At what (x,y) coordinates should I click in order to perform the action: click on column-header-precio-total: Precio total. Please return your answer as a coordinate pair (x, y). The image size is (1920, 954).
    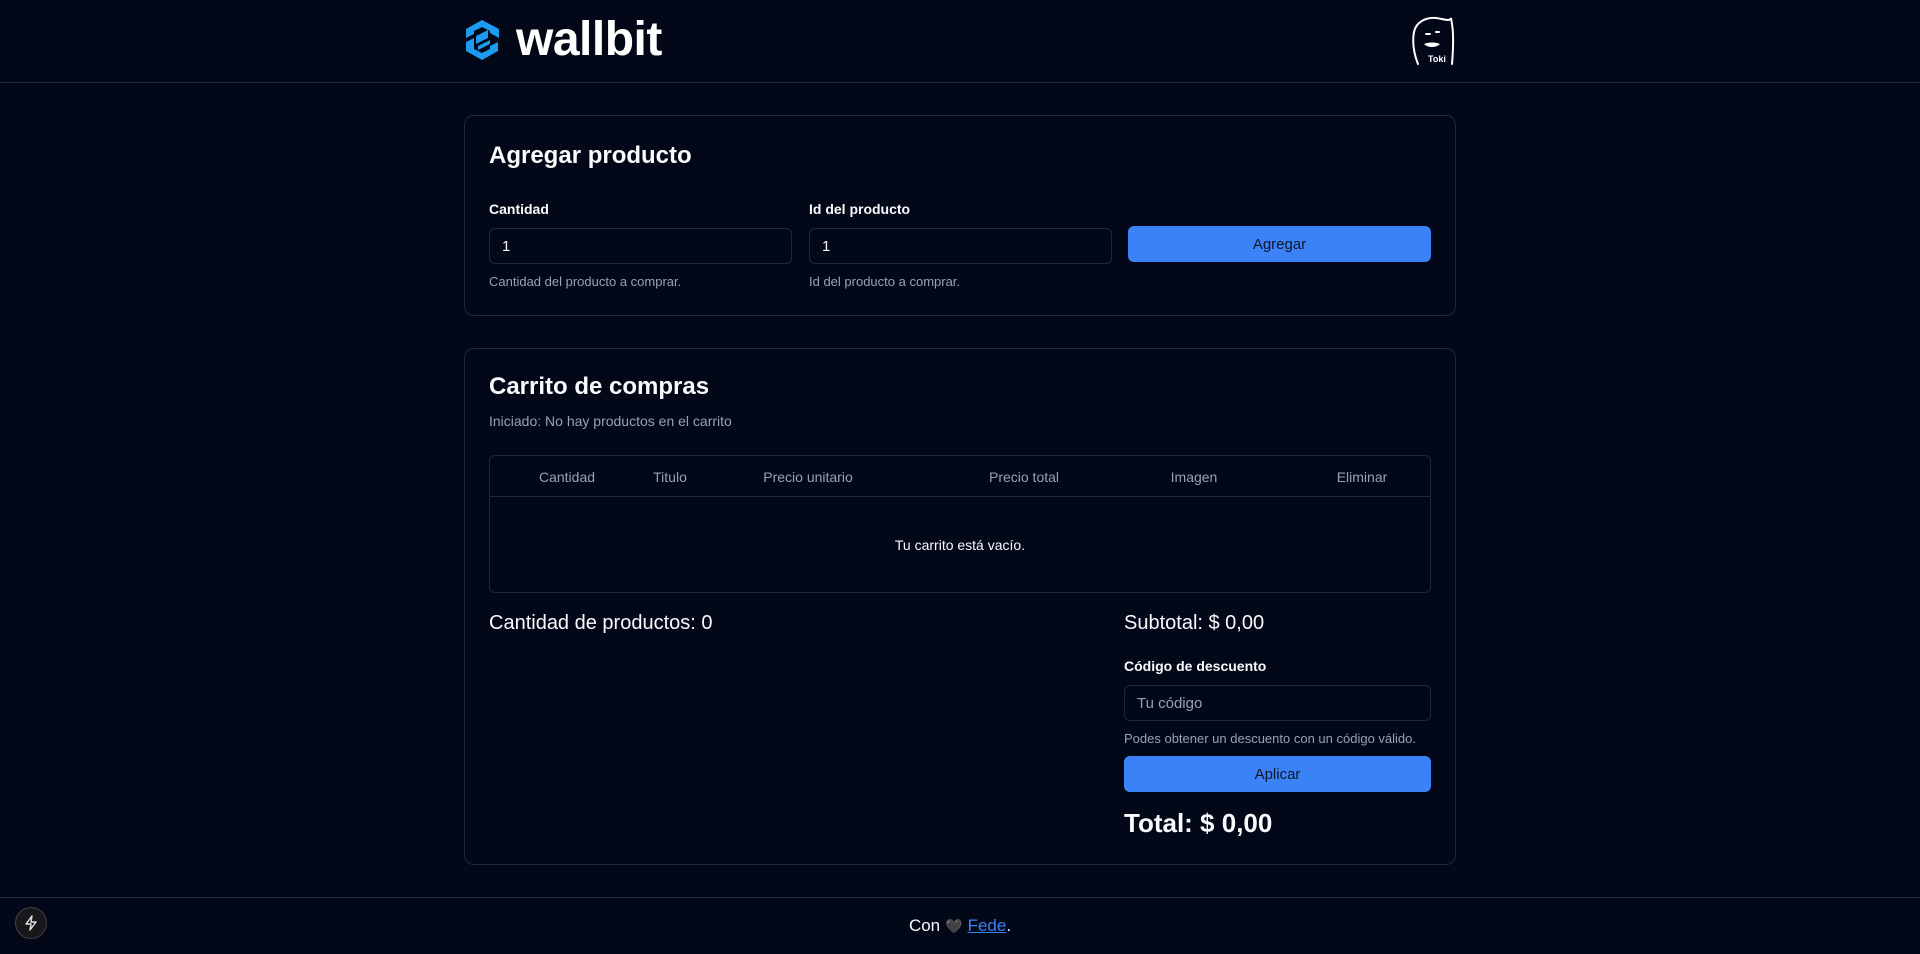
    Looking at the image, I should click on (1024, 477).